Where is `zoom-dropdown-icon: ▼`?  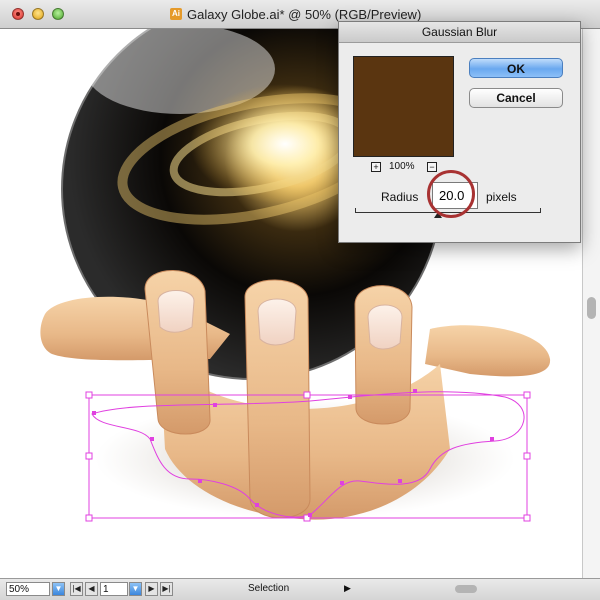 zoom-dropdown-icon: ▼ is located at coordinates (58, 589).